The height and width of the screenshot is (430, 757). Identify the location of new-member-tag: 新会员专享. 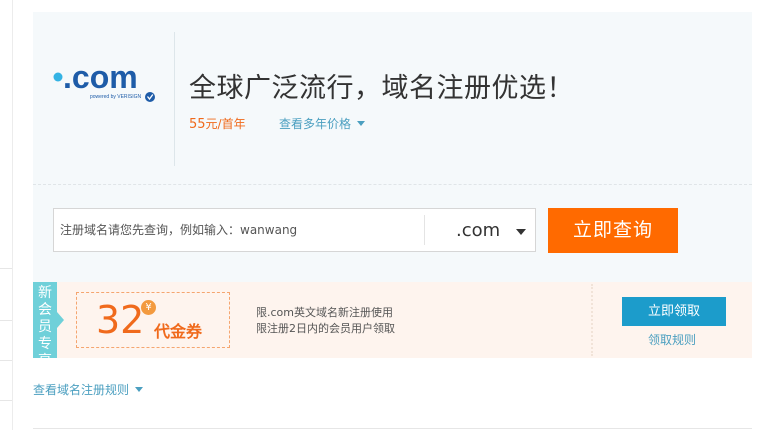
(45, 325).